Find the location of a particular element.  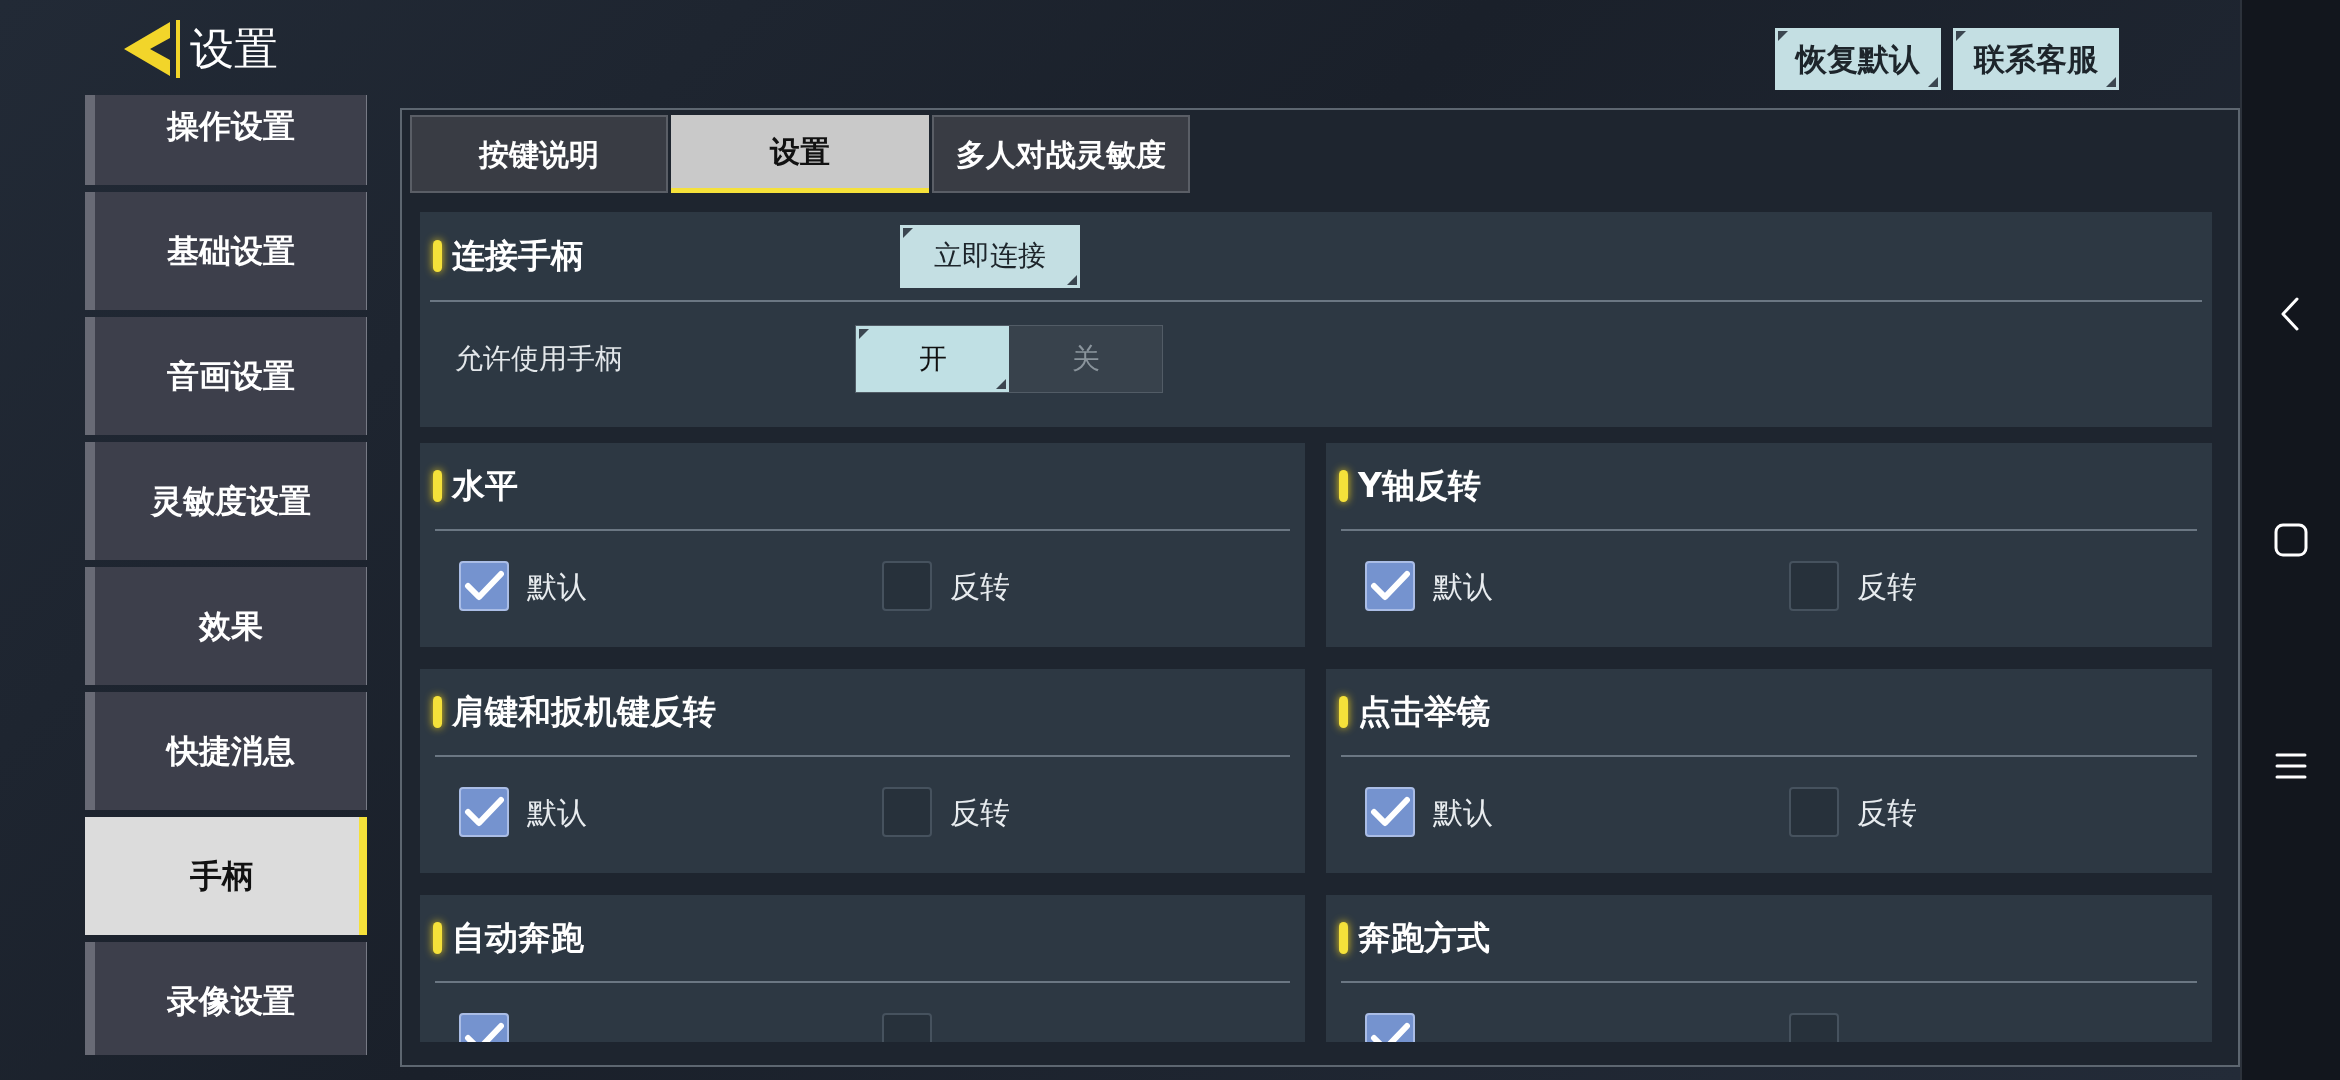

card-title: 奔跑方式 is located at coordinates (1424, 938).